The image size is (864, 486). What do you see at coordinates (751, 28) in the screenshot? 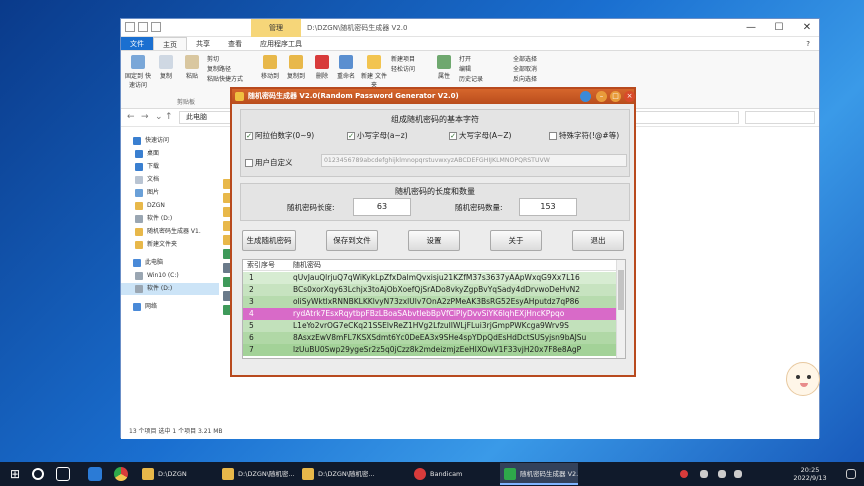
I see `minimize-button: —` at bounding box center [751, 28].